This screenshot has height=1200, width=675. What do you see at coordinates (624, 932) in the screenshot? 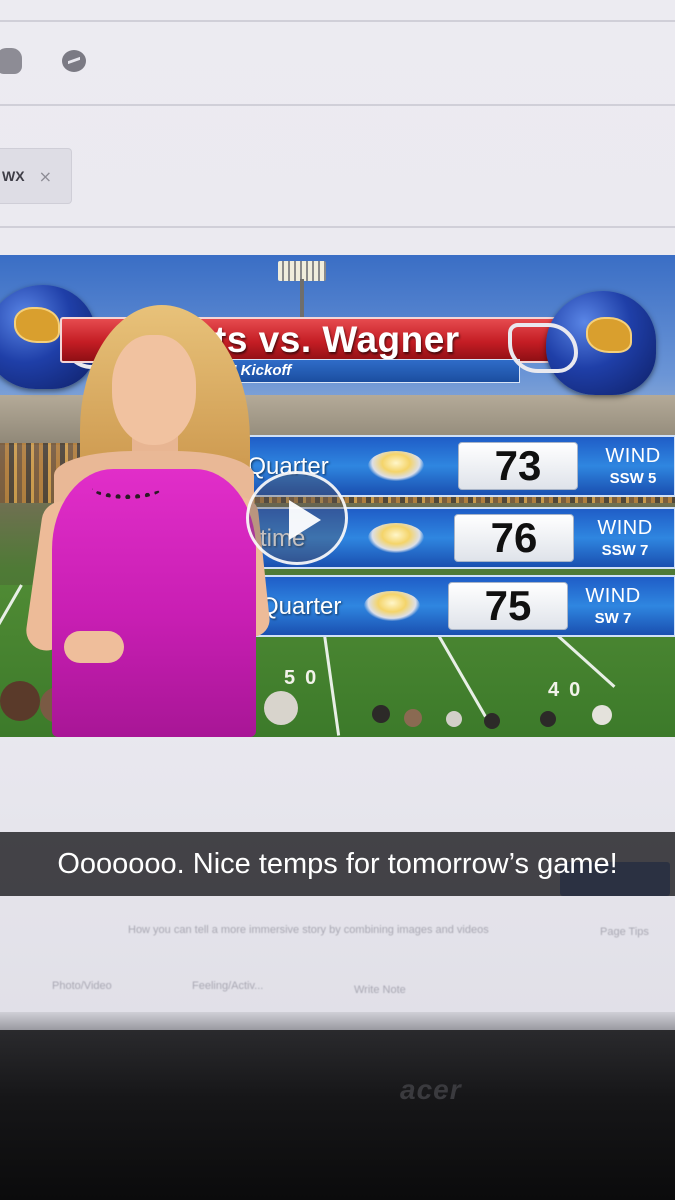
I see `page-tips-label: Page Tips` at bounding box center [624, 932].